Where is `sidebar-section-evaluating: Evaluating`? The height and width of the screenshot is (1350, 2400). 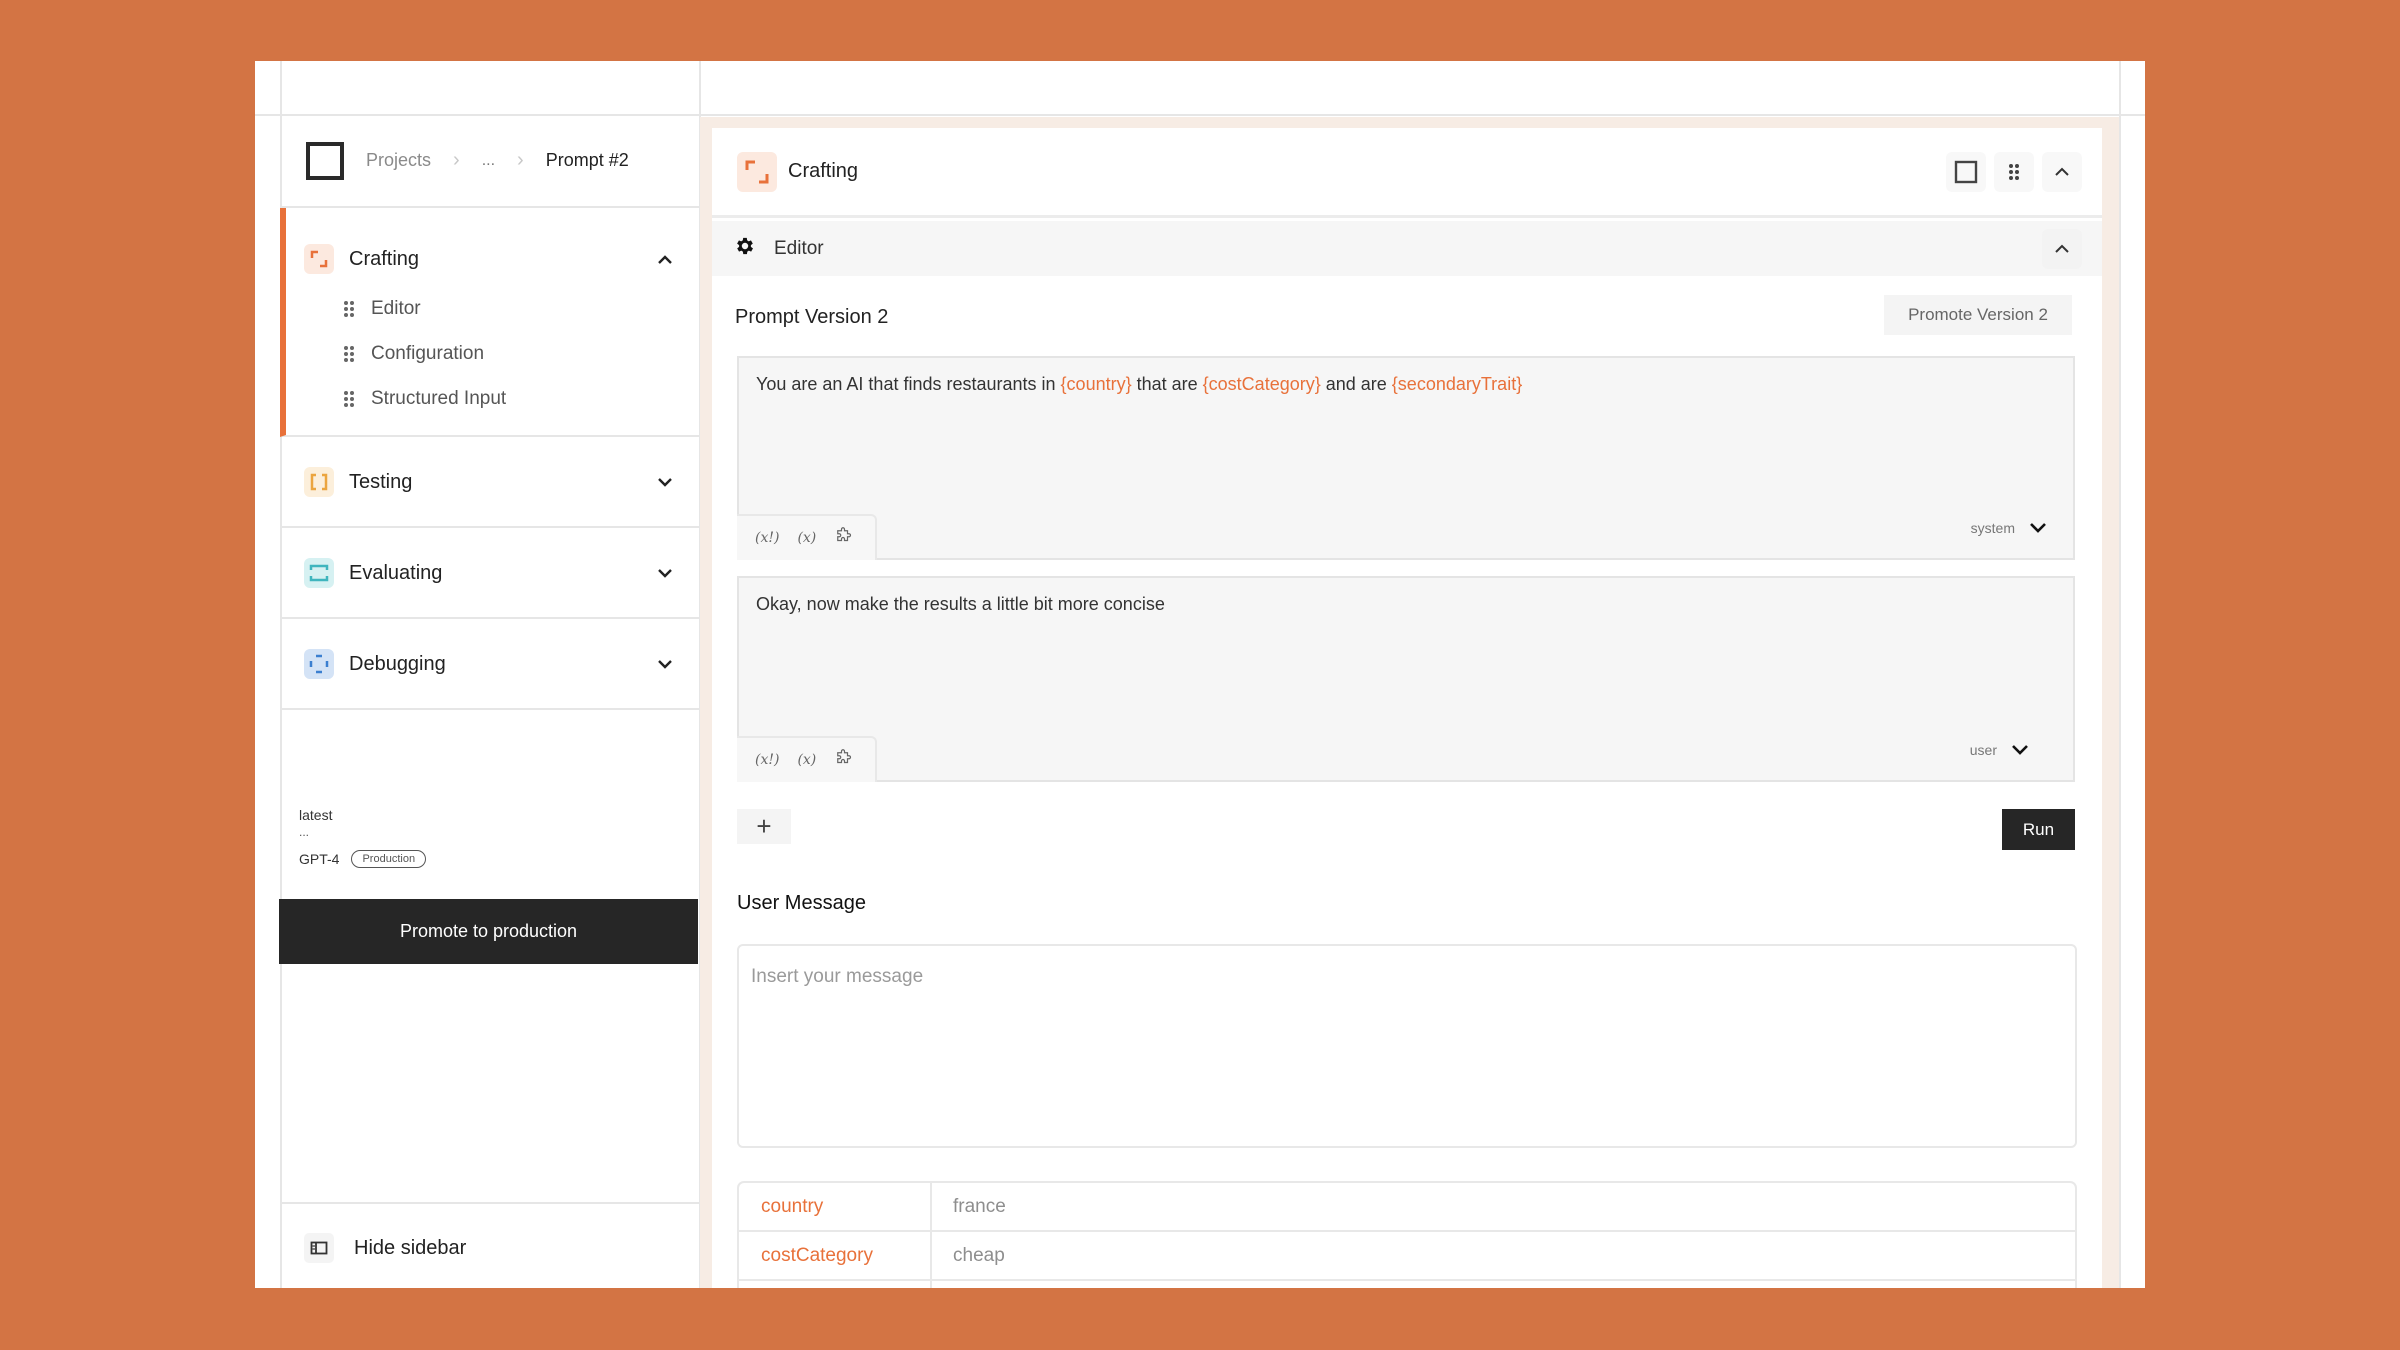 sidebar-section-evaluating: Evaluating is located at coordinates (489, 573).